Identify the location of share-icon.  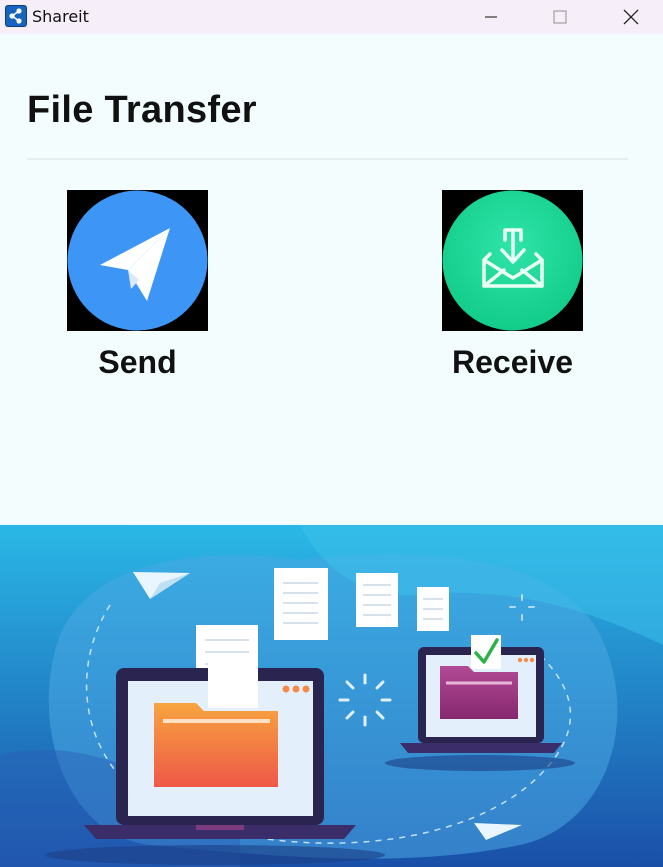
(16, 16).